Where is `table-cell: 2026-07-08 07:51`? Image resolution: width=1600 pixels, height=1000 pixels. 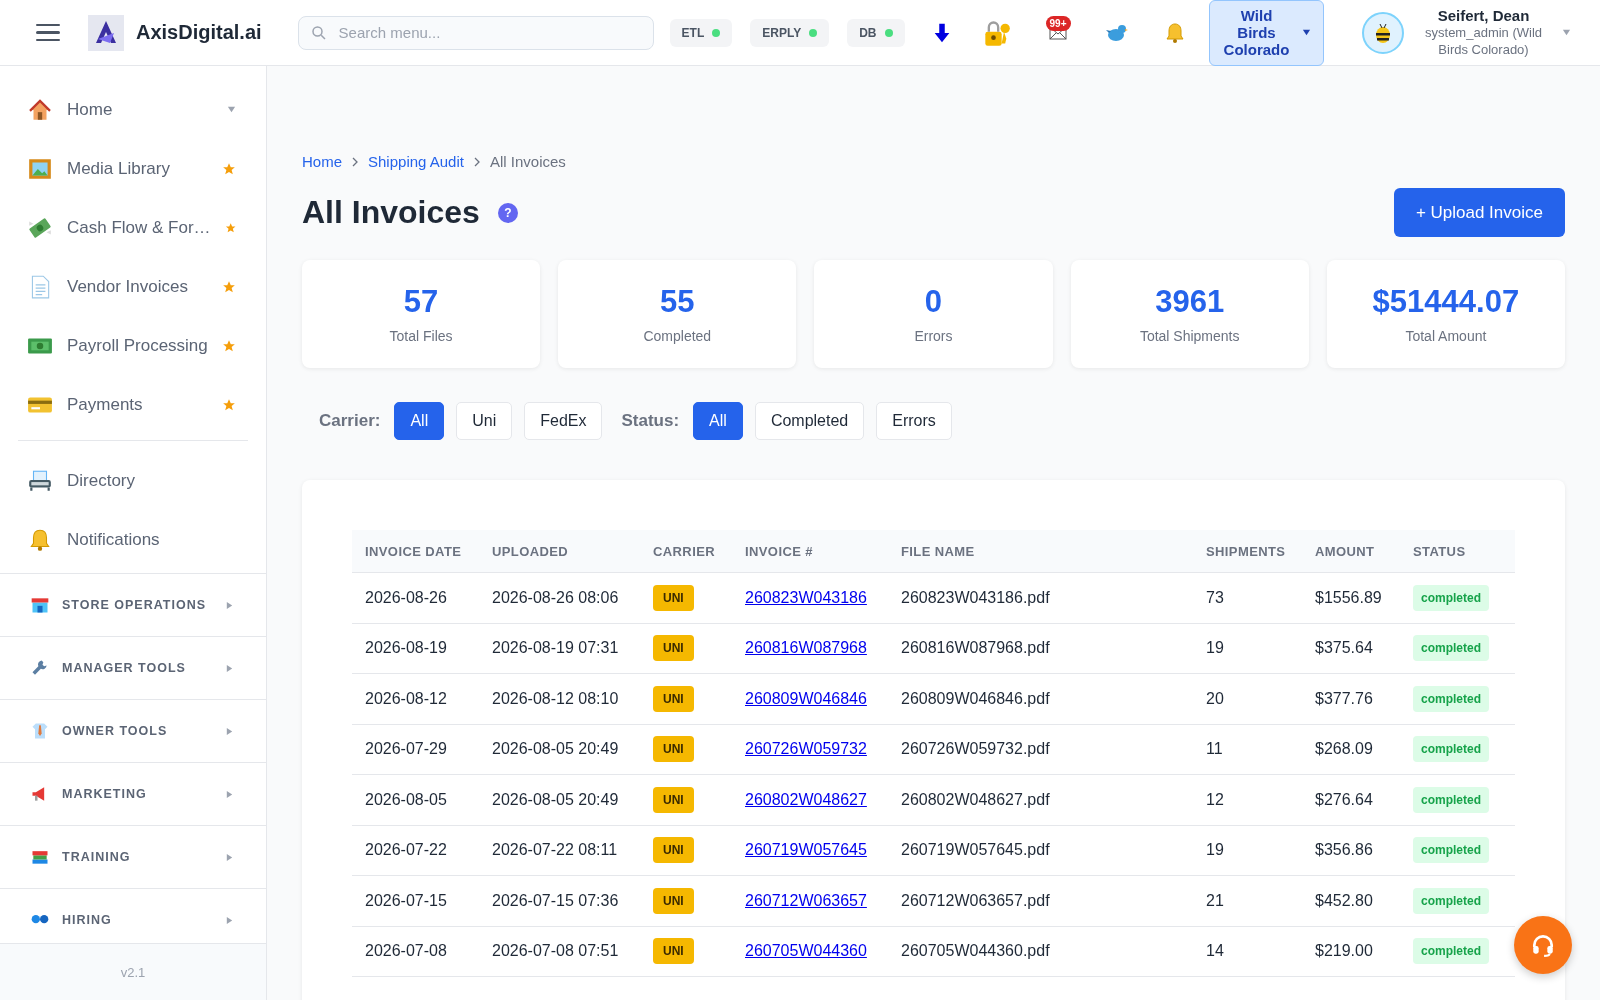 table-cell: 2026-07-08 07:51 is located at coordinates (559, 951).